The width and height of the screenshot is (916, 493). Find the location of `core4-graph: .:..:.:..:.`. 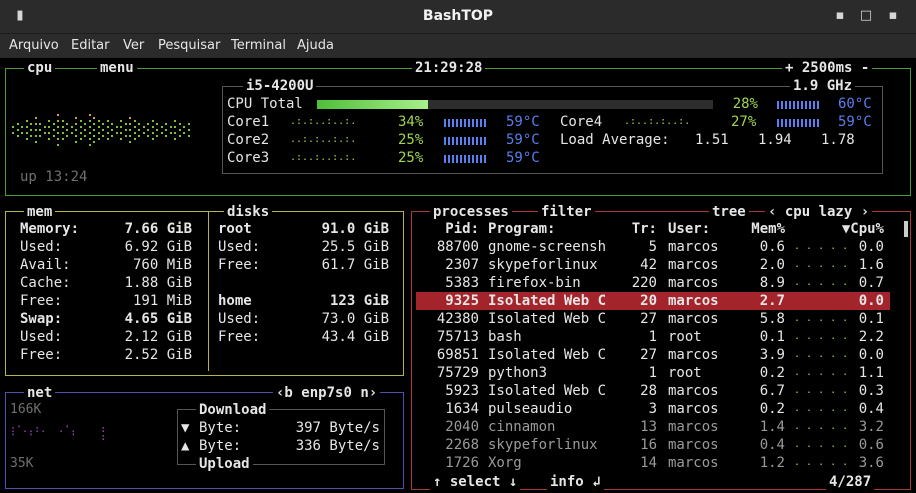

core4-graph: .:..:.:..:. is located at coordinates (657, 121).